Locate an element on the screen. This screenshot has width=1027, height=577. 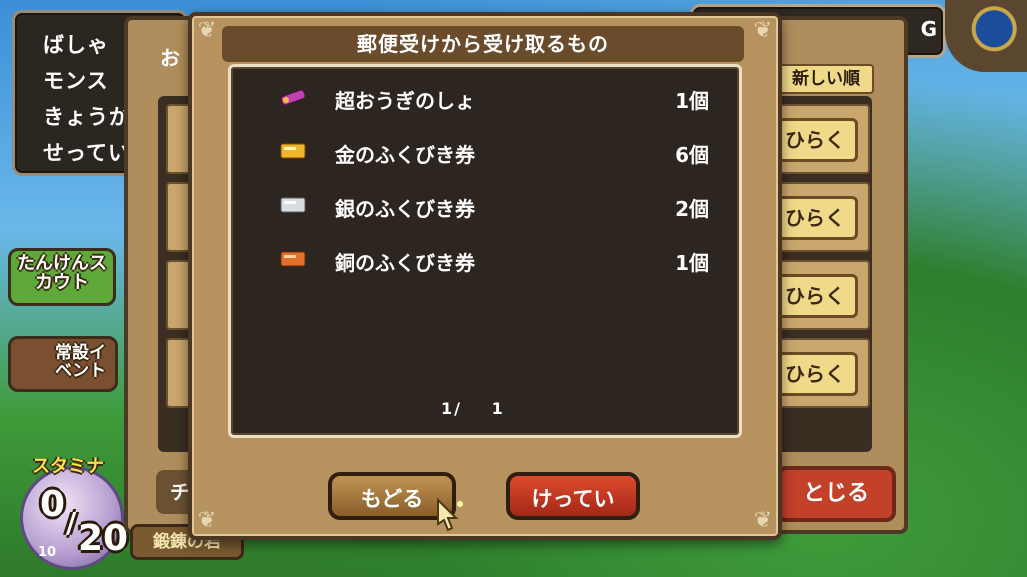
menu-line-1: ばしゃ is located at coordinates (76, 44).